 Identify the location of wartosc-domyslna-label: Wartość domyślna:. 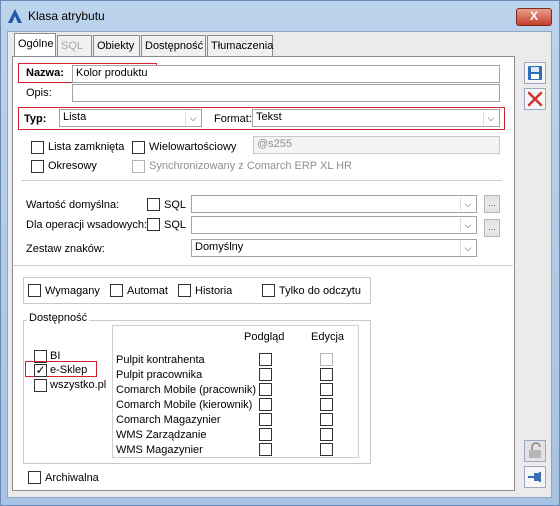
(73, 205).